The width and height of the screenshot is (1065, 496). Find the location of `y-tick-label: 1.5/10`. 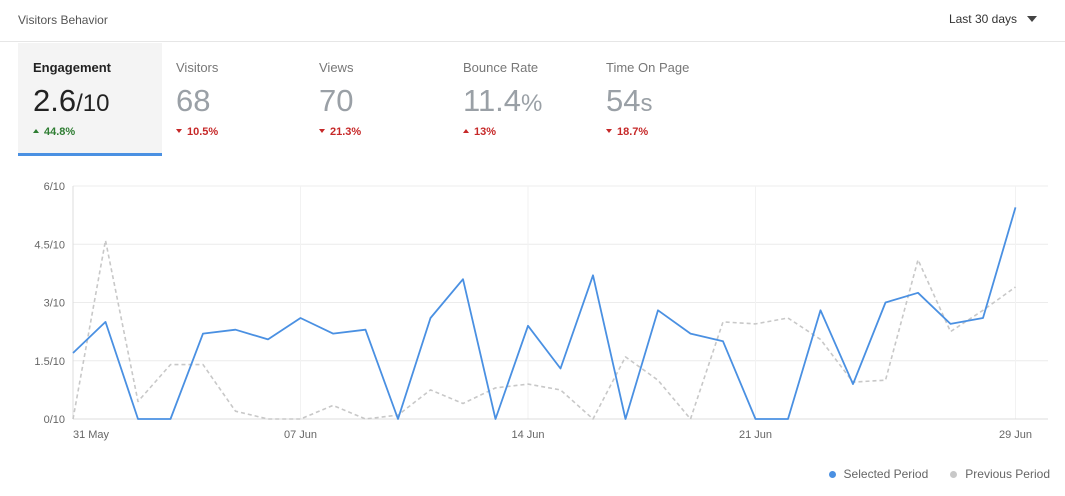

y-tick-label: 1.5/10 is located at coordinates (49, 362).